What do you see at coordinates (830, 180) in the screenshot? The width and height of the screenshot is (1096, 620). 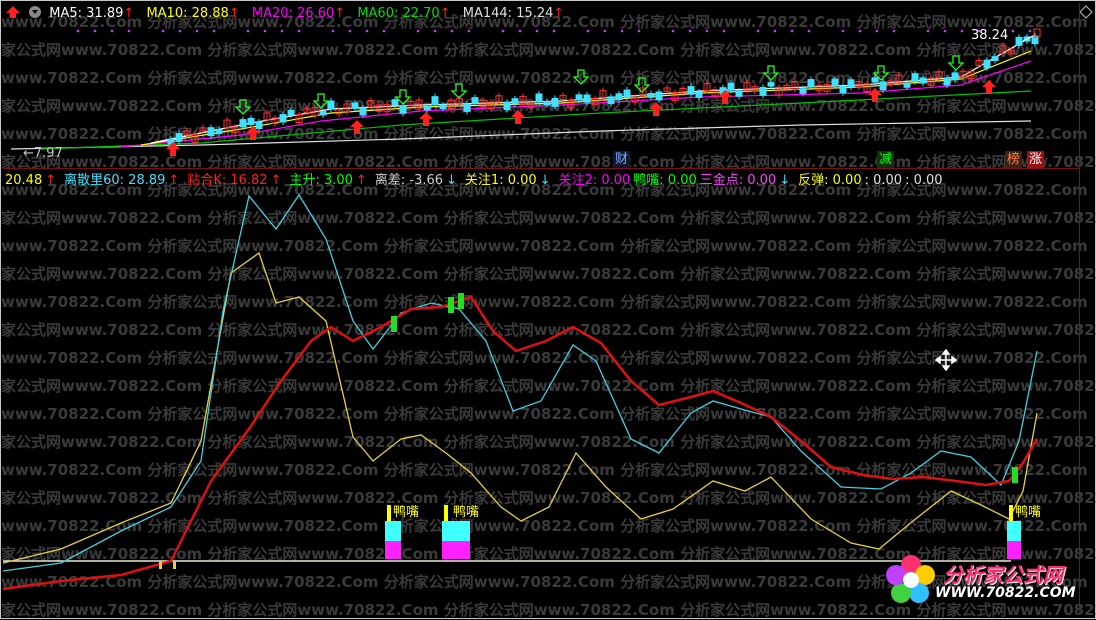 I see `indicator-item: 反弹: 0.00` at bounding box center [830, 180].